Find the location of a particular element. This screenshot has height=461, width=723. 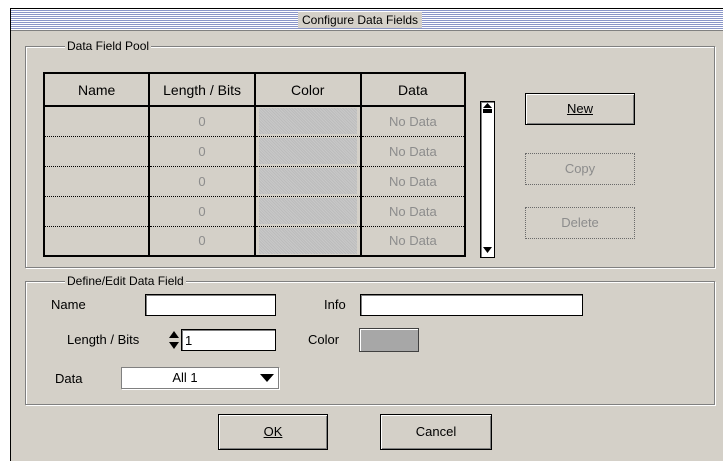

new-button: New is located at coordinates (580, 109).